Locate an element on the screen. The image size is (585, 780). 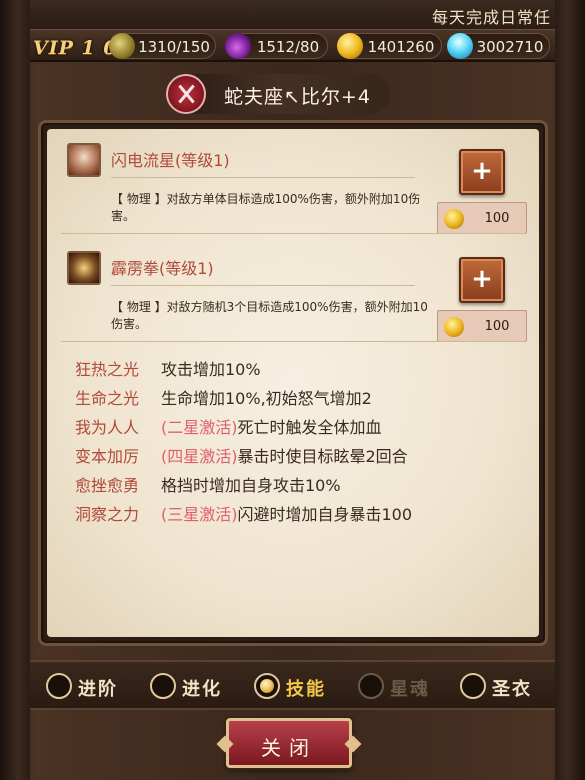
diamond-icon is located at coordinates (460, 46).